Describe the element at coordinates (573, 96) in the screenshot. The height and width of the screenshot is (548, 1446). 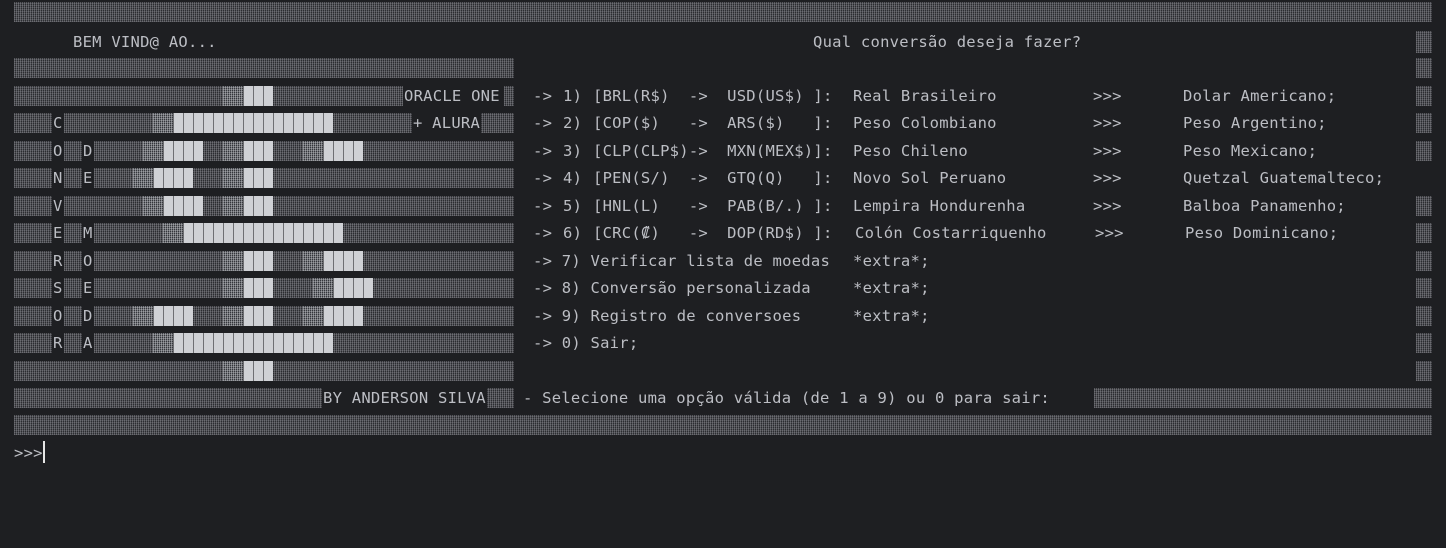
I see `option-number: 1)` at that location.